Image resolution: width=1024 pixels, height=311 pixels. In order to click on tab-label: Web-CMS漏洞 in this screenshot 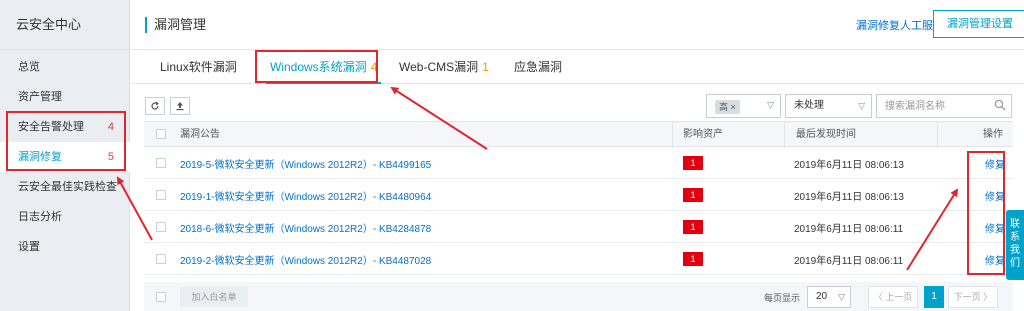, I will do `click(439, 67)`.